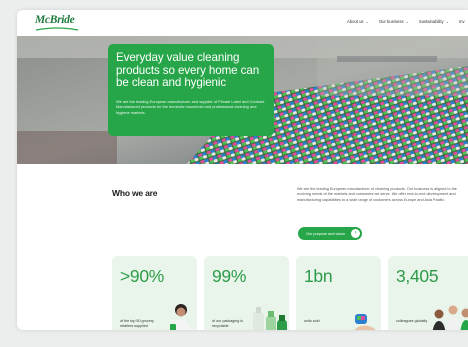  I want to click on nav-item-label: Inv, so click(461, 21).